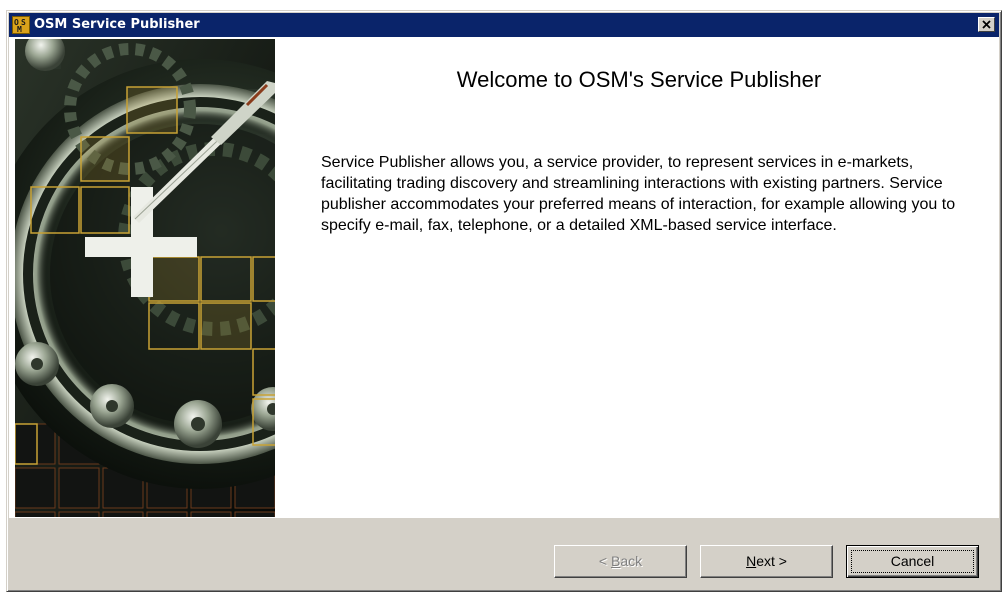  Describe the element at coordinates (604, 561) in the screenshot. I see `back-button-prefix: <` at that location.